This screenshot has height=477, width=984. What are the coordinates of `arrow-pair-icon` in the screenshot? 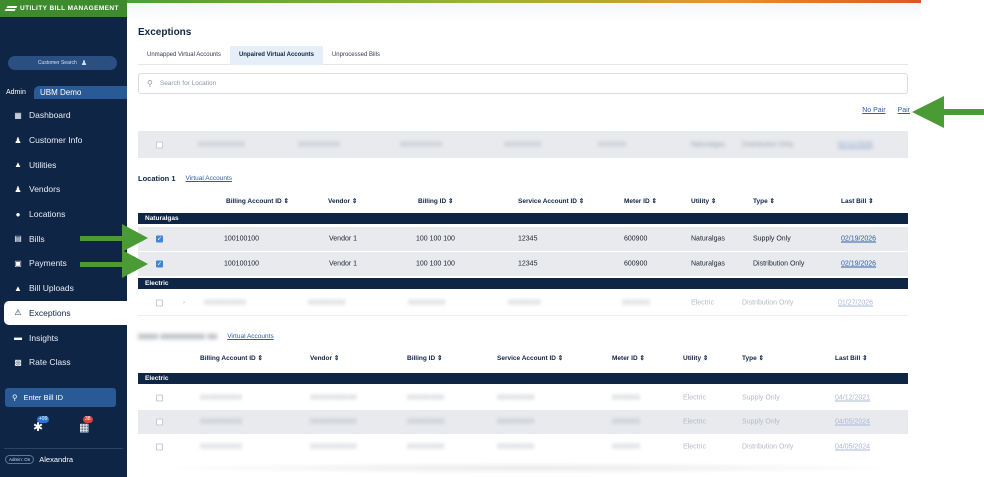 It's located at (948, 112).